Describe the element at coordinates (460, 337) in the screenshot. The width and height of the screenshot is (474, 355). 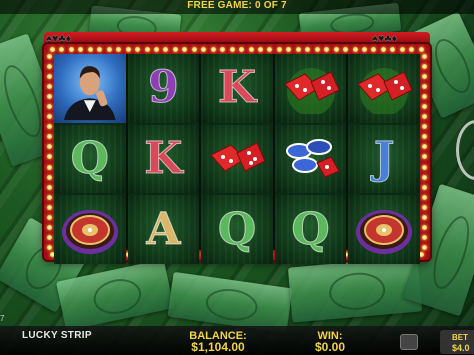
I see `bet-label: BET` at that location.